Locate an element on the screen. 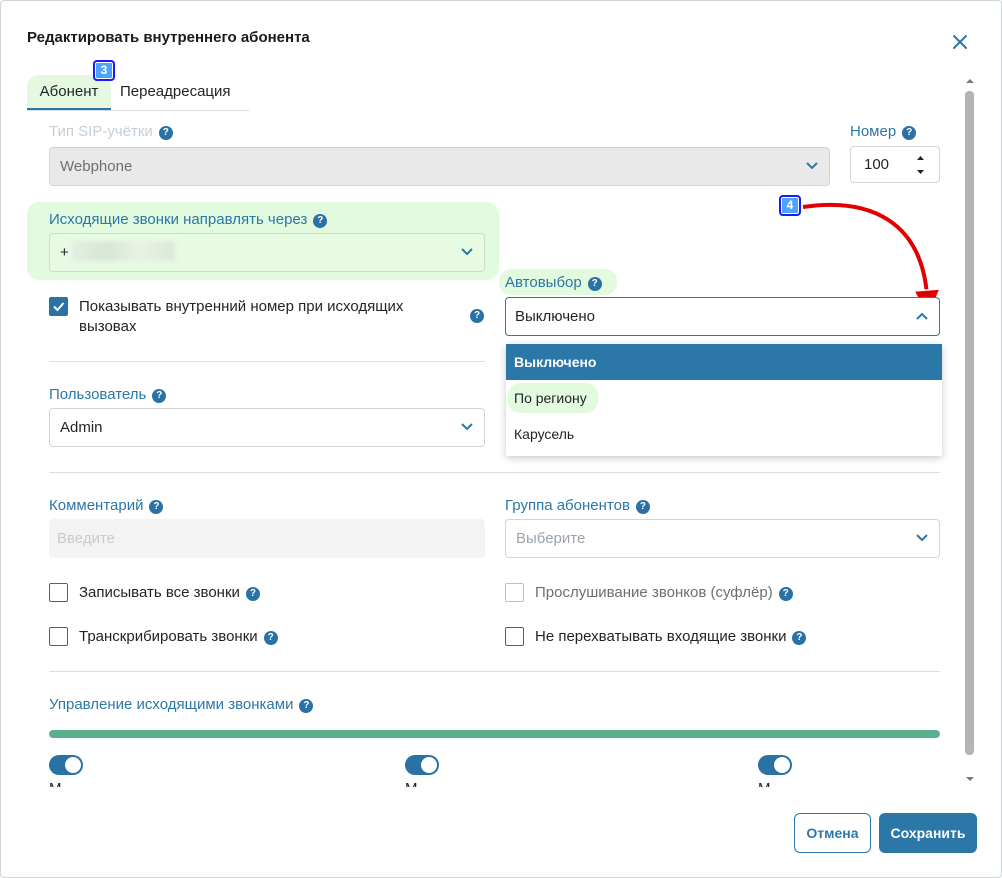  scroll-down-icon is located at coordinates (970, 779).